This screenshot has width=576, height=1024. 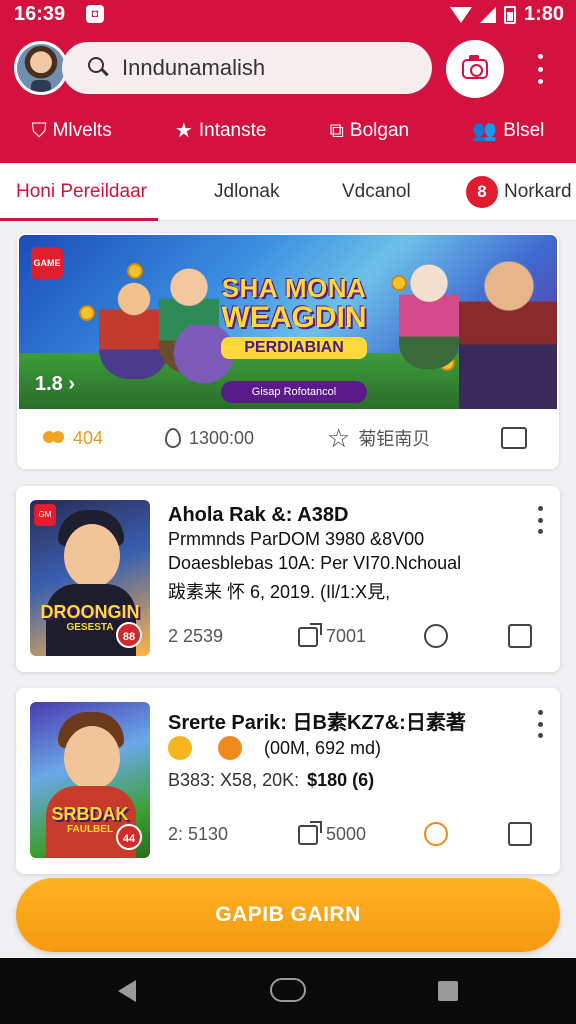 What do you see at coordinates (173, 438) in the screenshot?
I see `pin-icon` at bounding box center [173, 438].